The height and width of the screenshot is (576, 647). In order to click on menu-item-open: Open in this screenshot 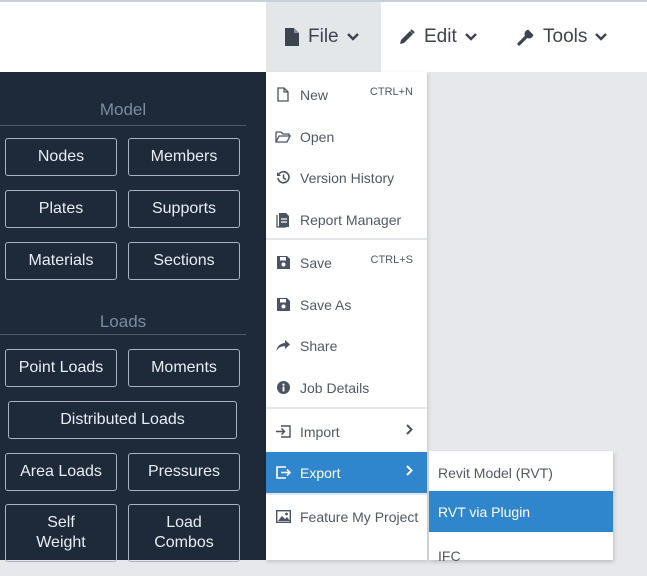, I will do `click(346, 136)`.